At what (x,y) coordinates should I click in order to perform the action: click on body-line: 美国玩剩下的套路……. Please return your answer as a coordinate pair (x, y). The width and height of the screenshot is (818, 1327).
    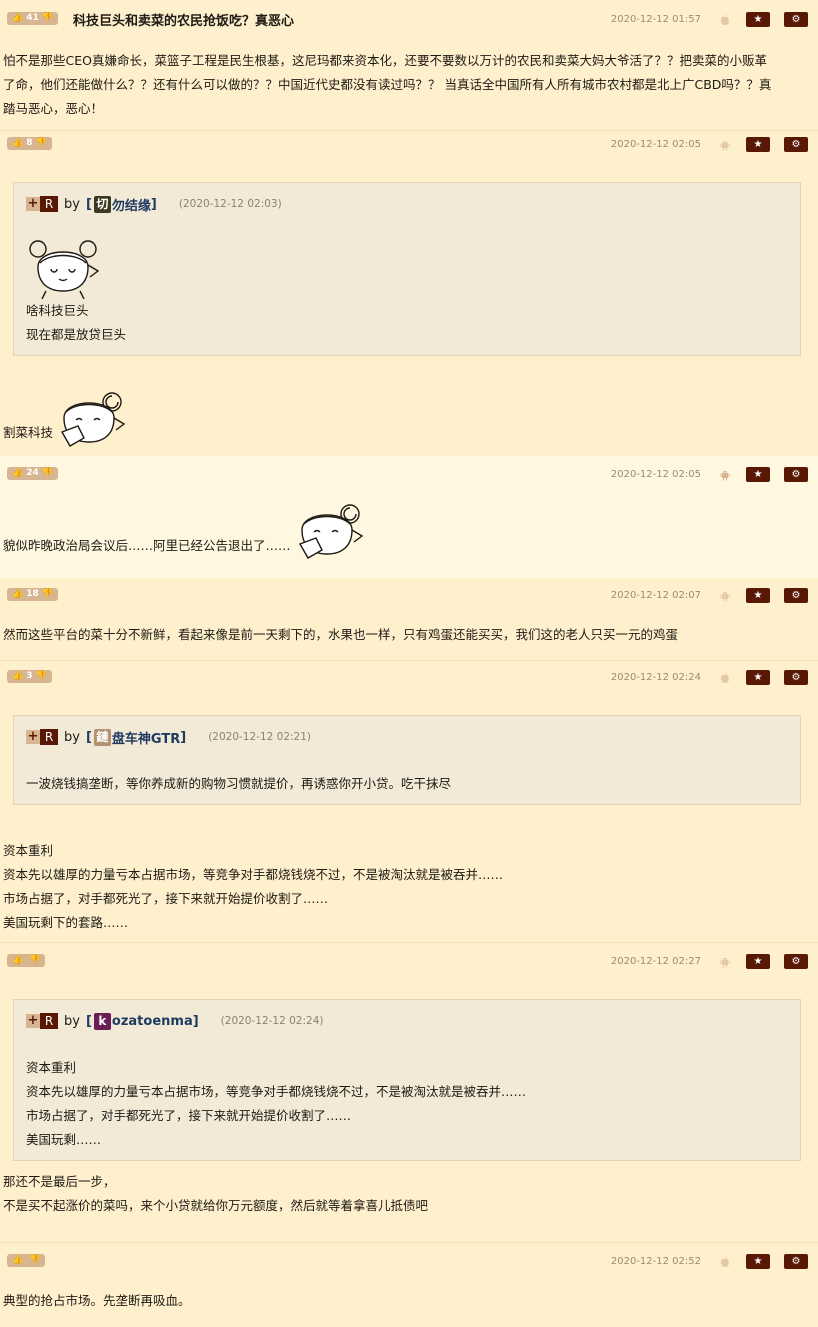
    Looking at the image, I should click on (66, 922).